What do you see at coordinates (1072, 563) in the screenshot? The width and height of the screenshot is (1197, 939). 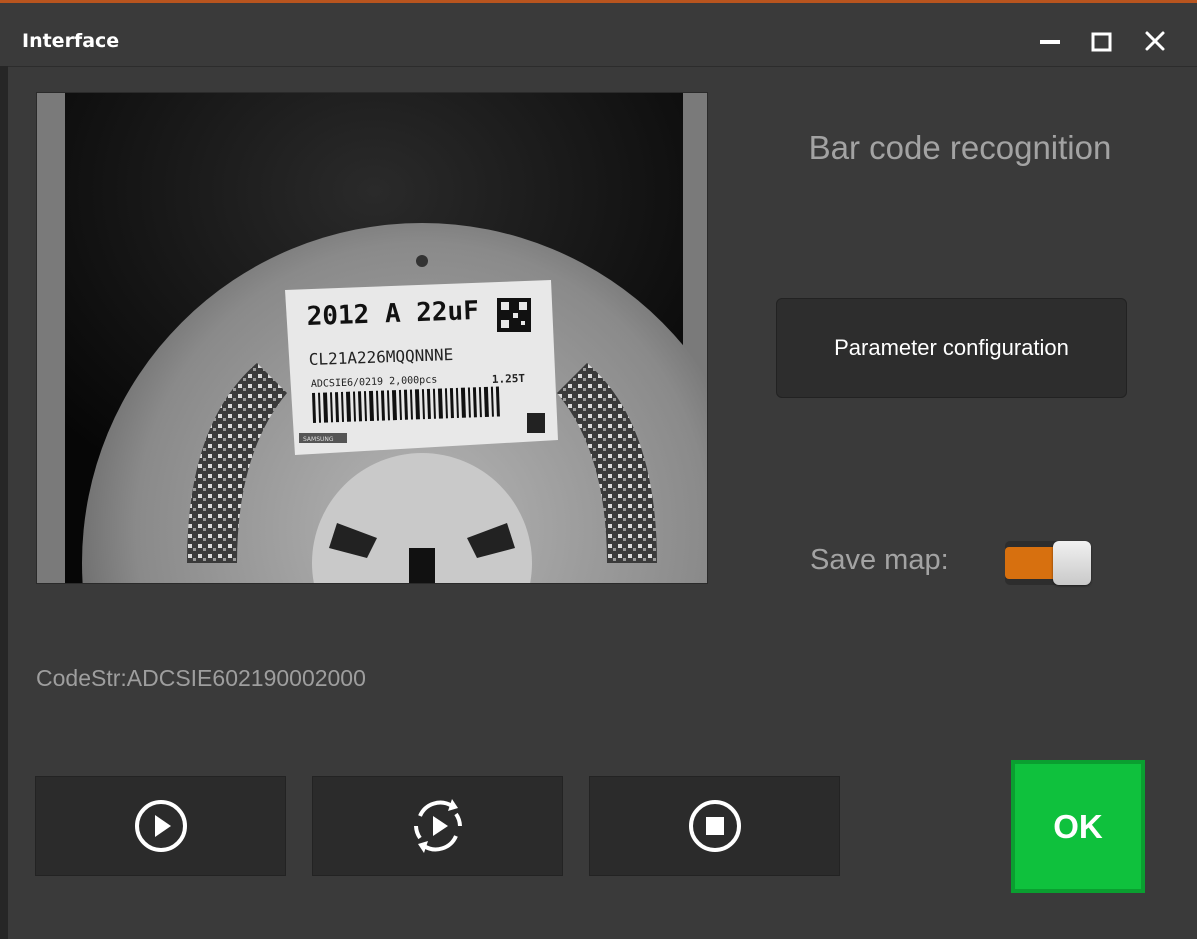 I see `toggle-thumb` at bounding box center [1072, 563].